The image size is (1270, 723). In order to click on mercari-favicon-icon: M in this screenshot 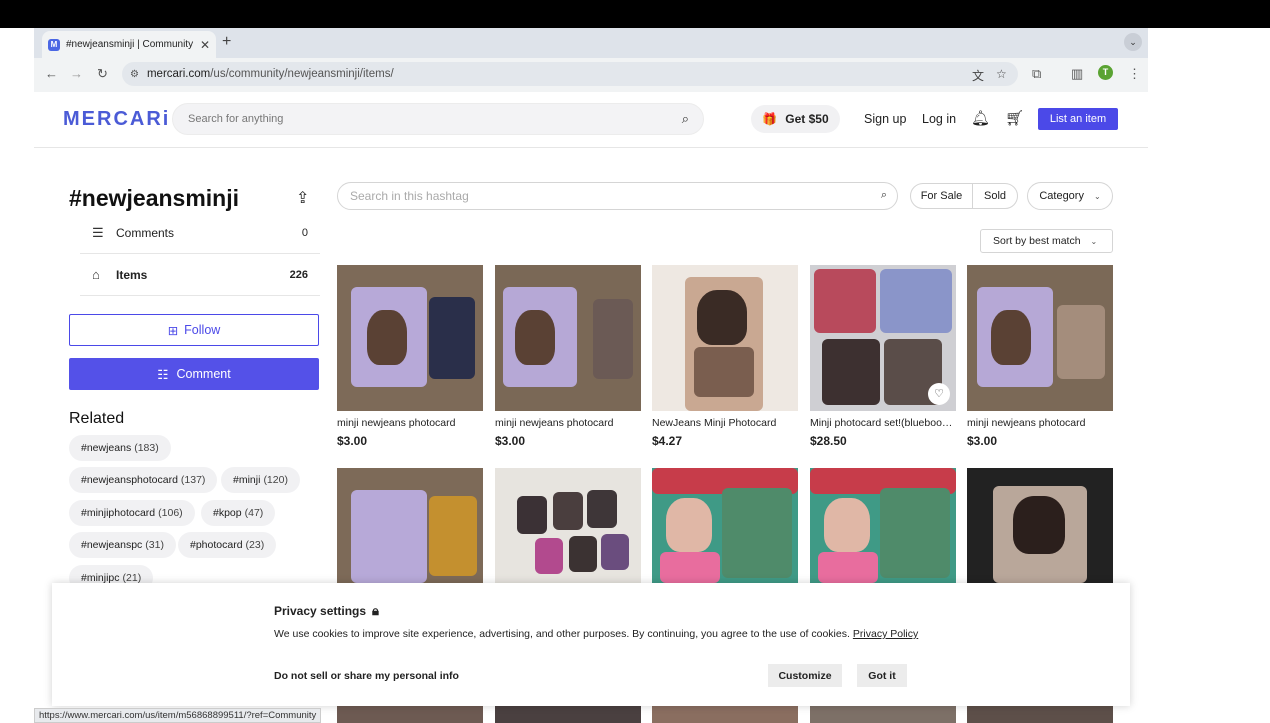, I will do `click(54, 44)`.